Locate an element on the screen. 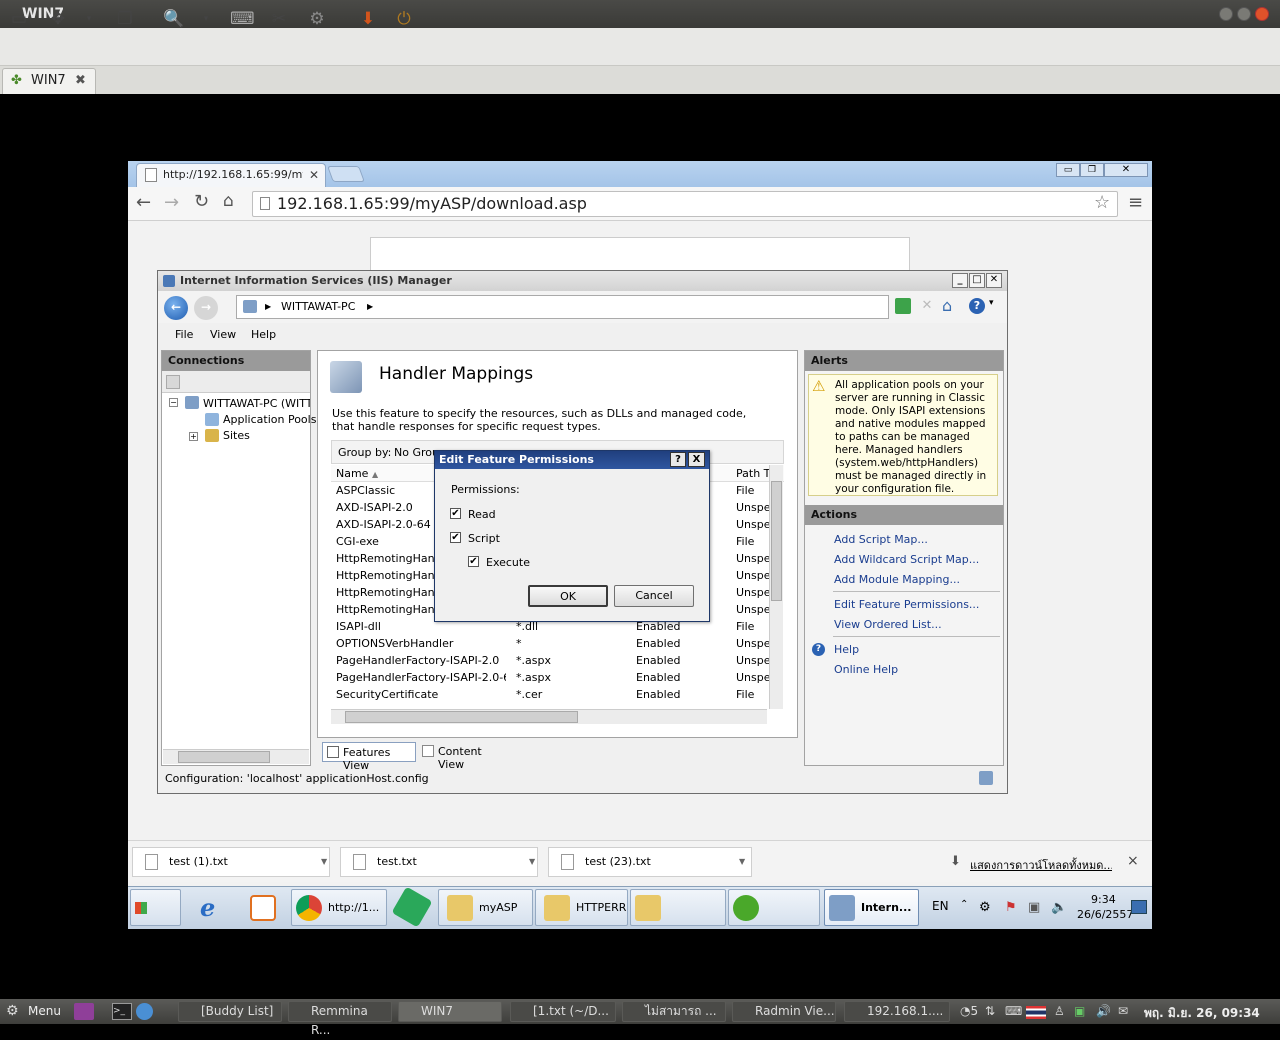 This screenshot has width=1280, height=1040. bookmark-star-icon: ☆ is located at coordinates (1102, 202).